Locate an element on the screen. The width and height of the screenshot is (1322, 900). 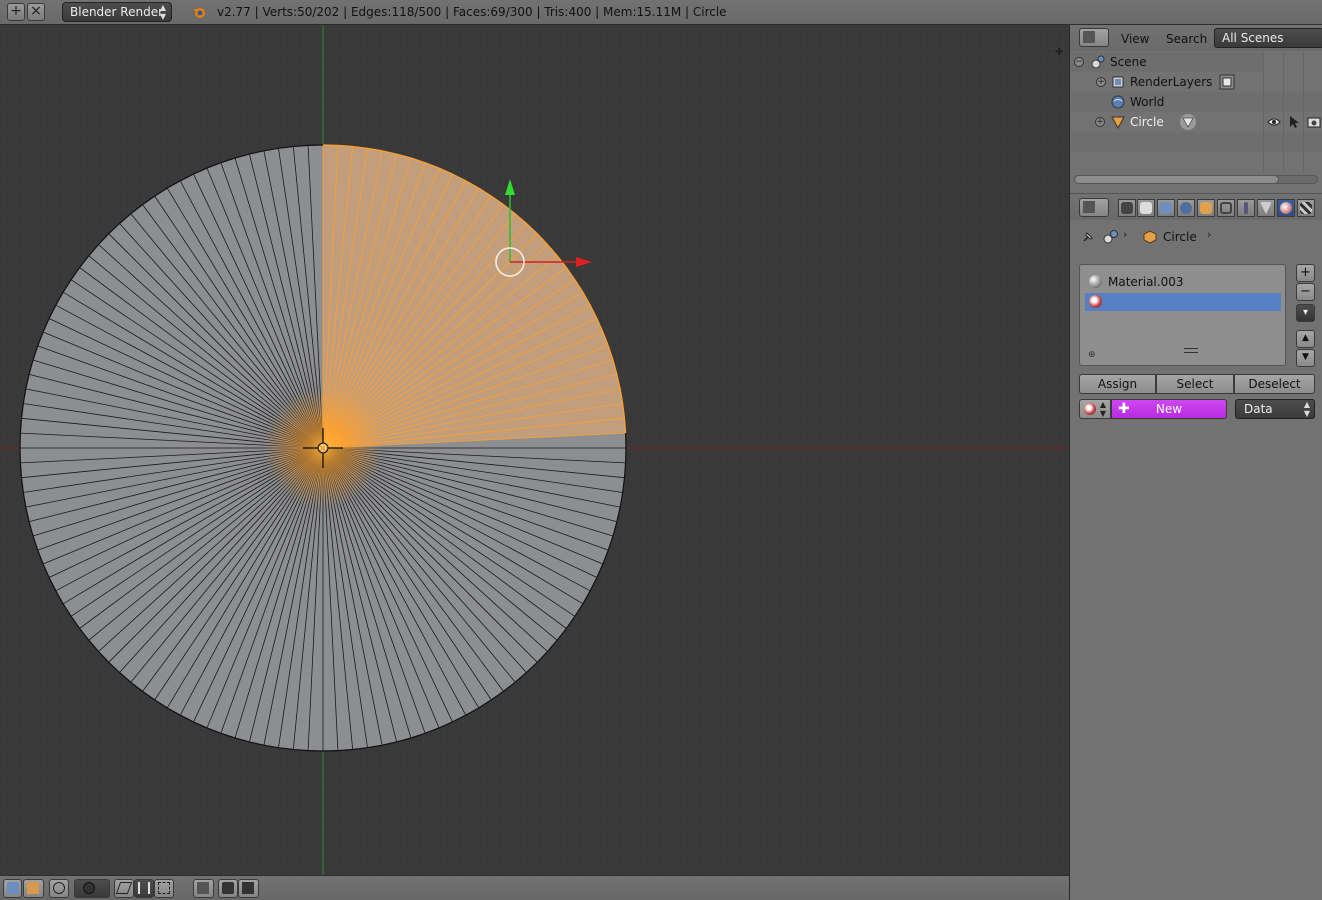
camera-icon is located at coordinates (228, 888).